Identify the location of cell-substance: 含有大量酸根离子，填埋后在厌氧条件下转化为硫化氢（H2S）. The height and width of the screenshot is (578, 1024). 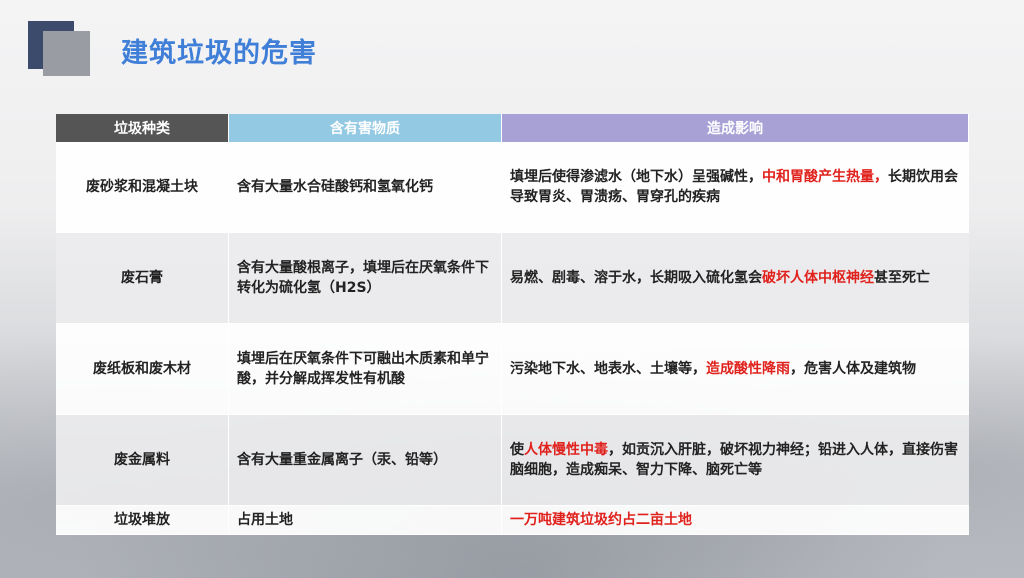
(365, 278).